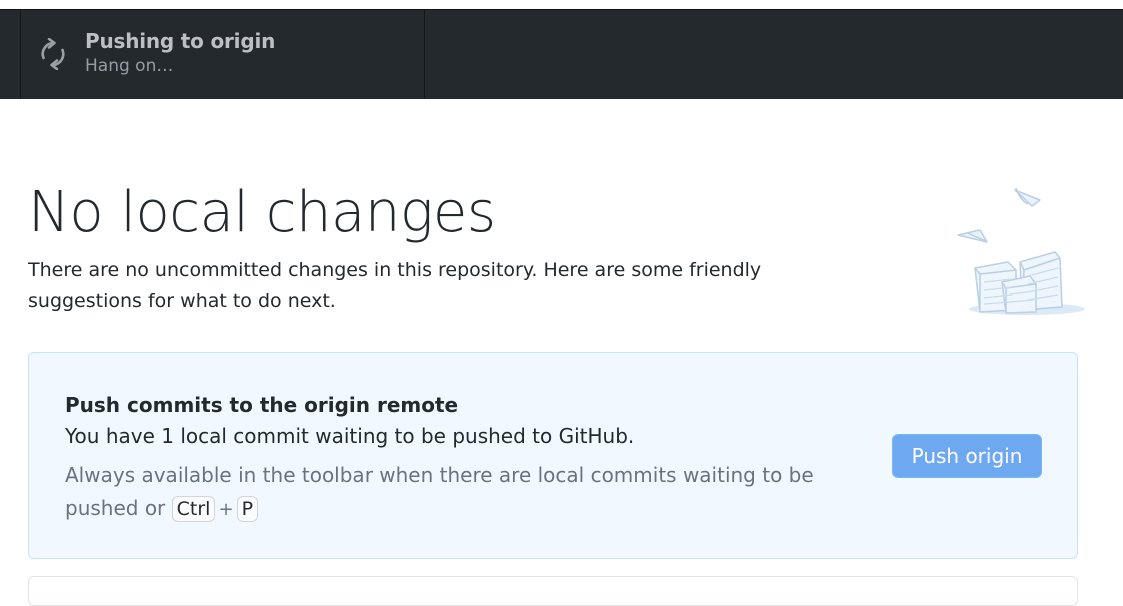 This screenshot has width=1123, height=606. I want to click on suggestion-title: Push commits to the origin remote, so click(262, 405).